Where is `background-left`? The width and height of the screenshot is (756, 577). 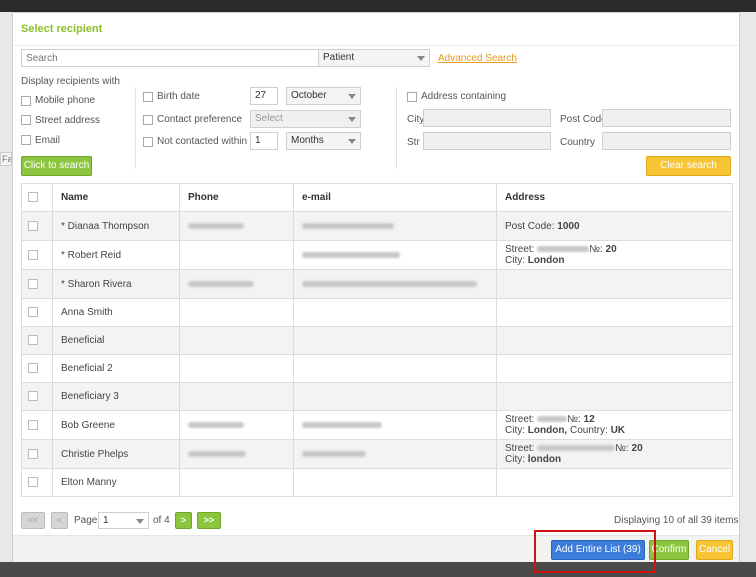 background-left is located at coordinates (6, 294).